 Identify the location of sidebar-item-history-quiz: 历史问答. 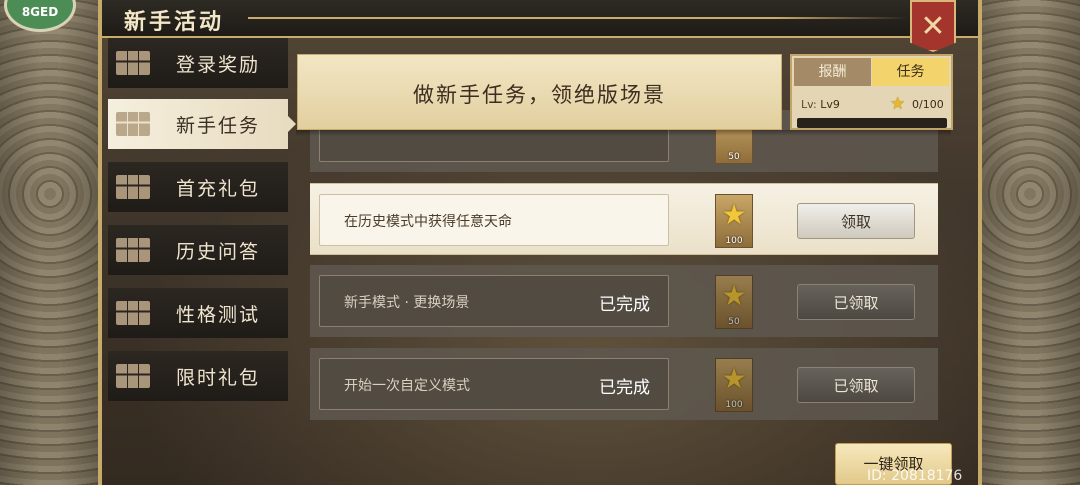
(198, 250).